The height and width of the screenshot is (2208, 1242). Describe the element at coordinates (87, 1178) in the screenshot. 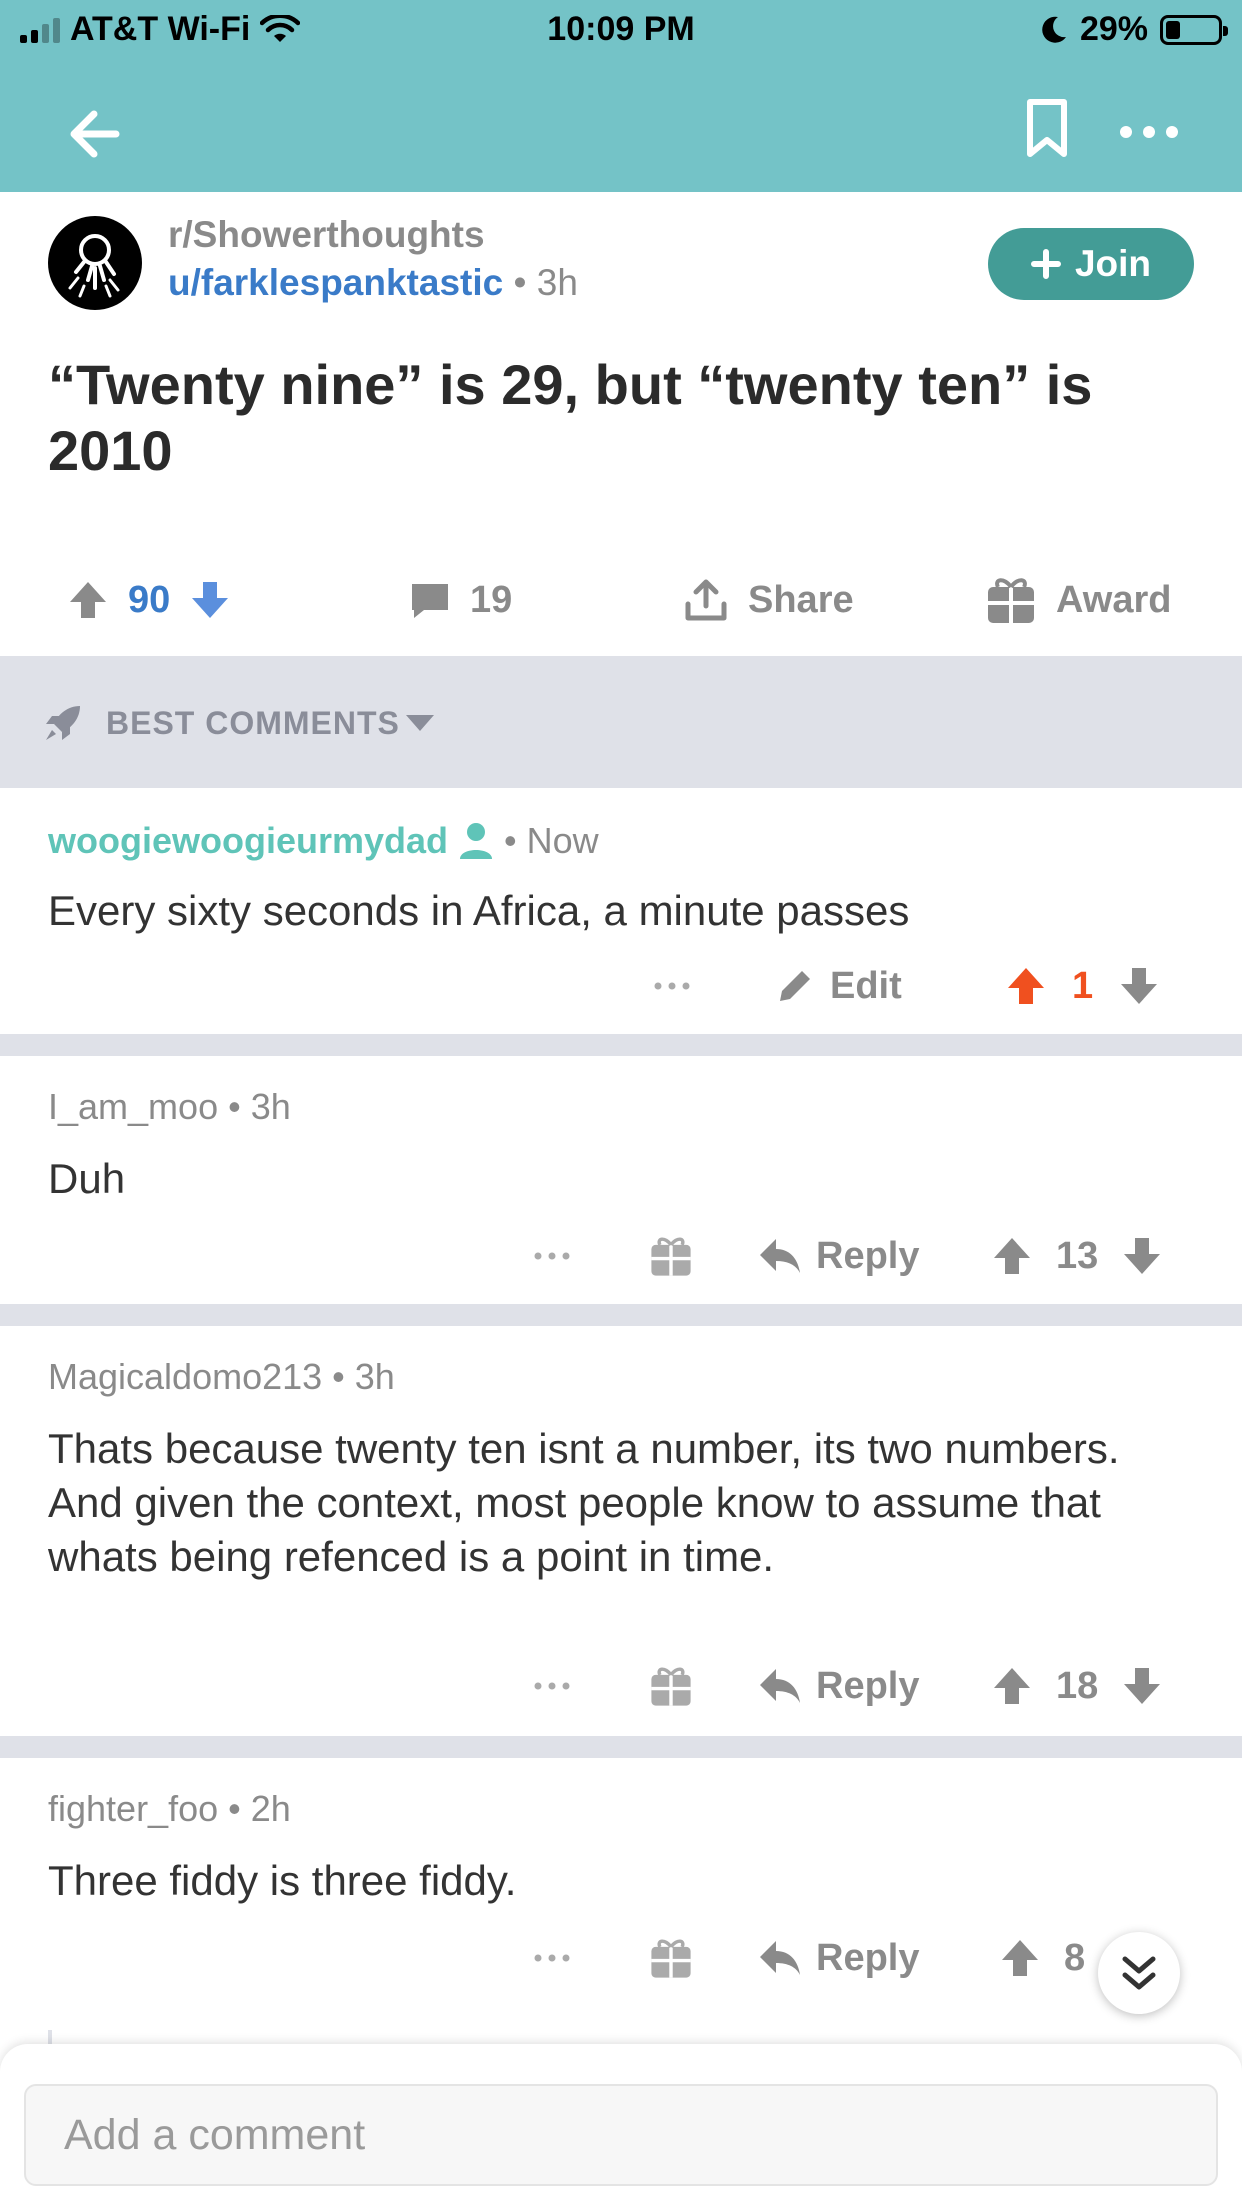

I see `comment-body: Duh` at that location.